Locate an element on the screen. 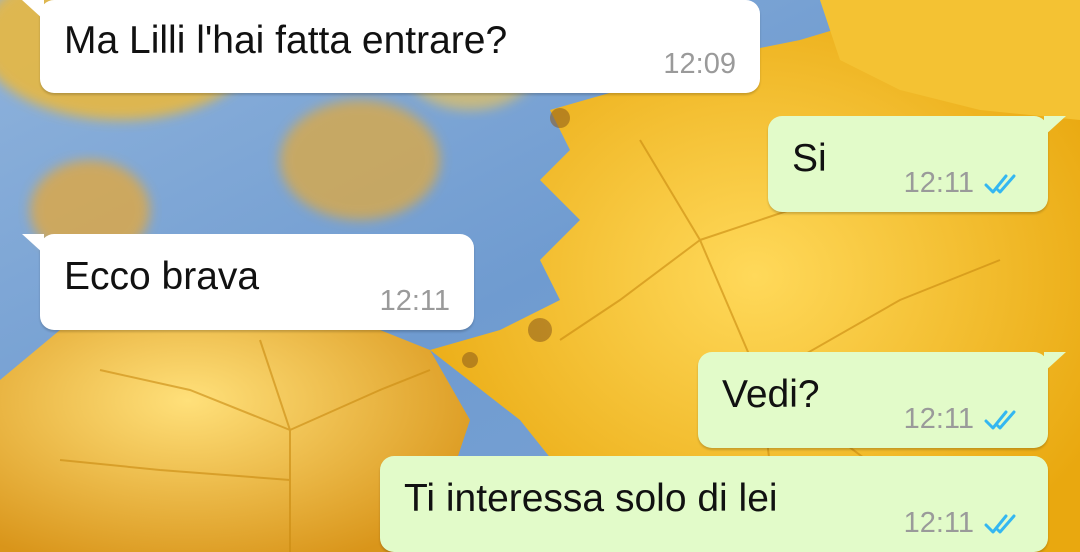  message-time: 12:09 is located at coordinates (699, 64).